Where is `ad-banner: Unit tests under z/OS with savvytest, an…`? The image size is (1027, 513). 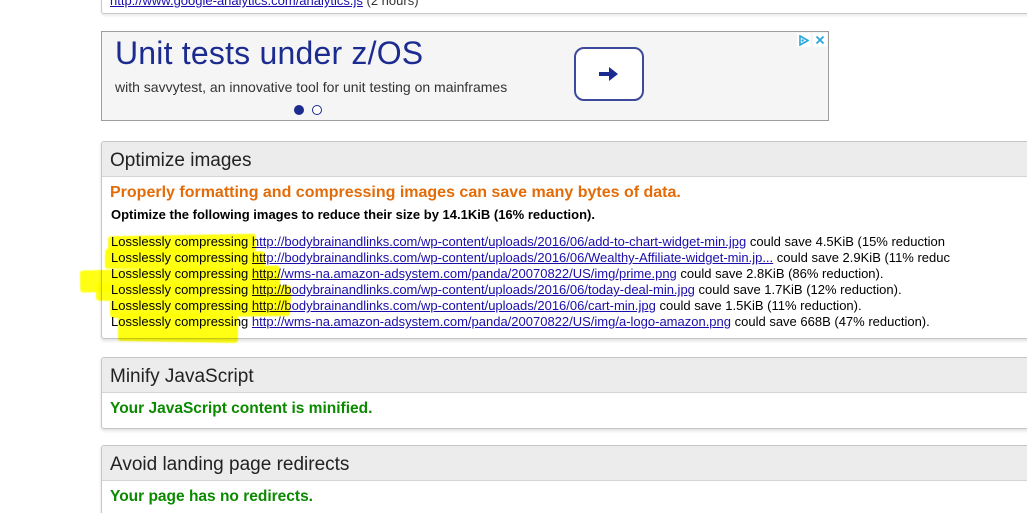
ad-banner: Unit tests under z/OS with savvytest, an… is located at coordinates (465, 76).